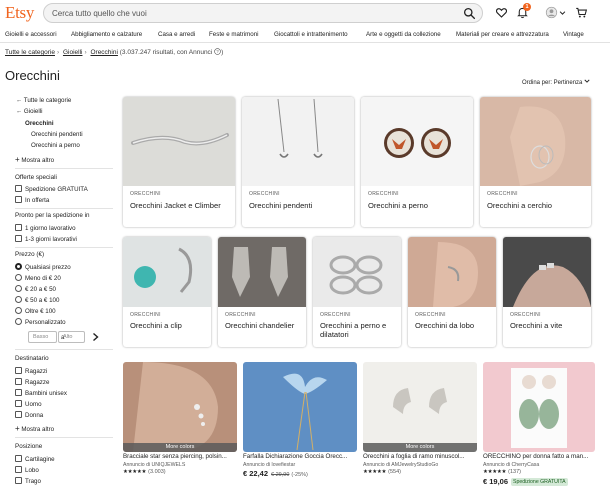  What do you see at coordinates (28, 404) in the screenshot?
I see `recipient-man-checkbox: Uomo` at bounding box center [28, 404].